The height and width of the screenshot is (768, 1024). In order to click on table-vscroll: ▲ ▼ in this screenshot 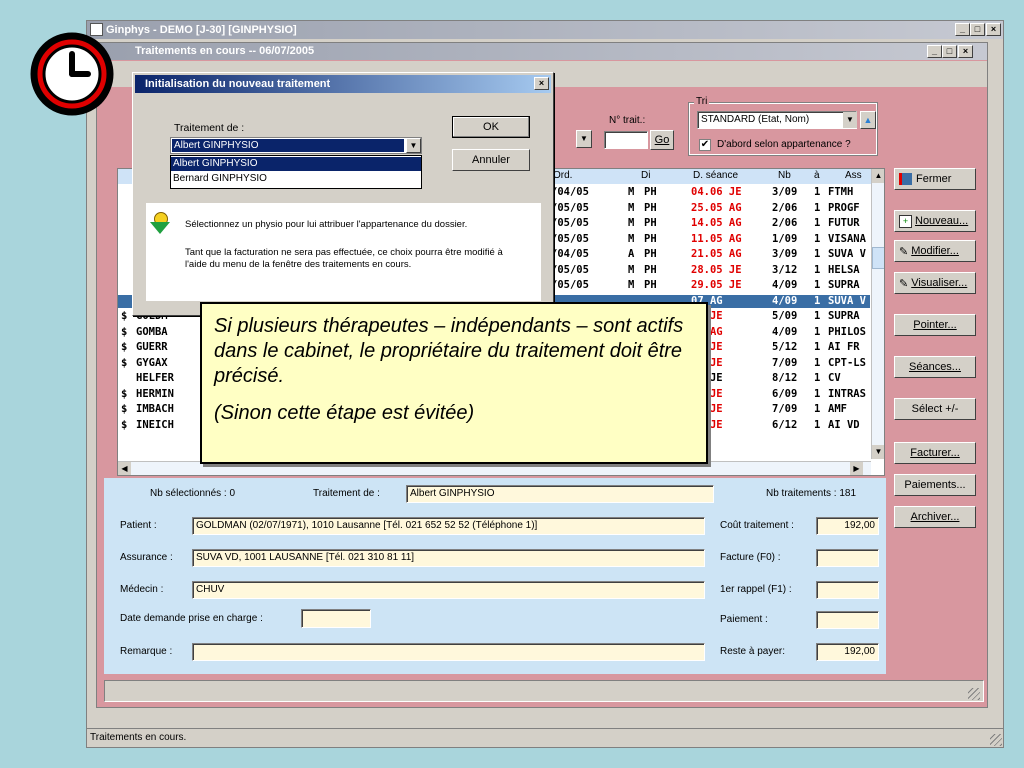, I will do `click(877, 314)`.